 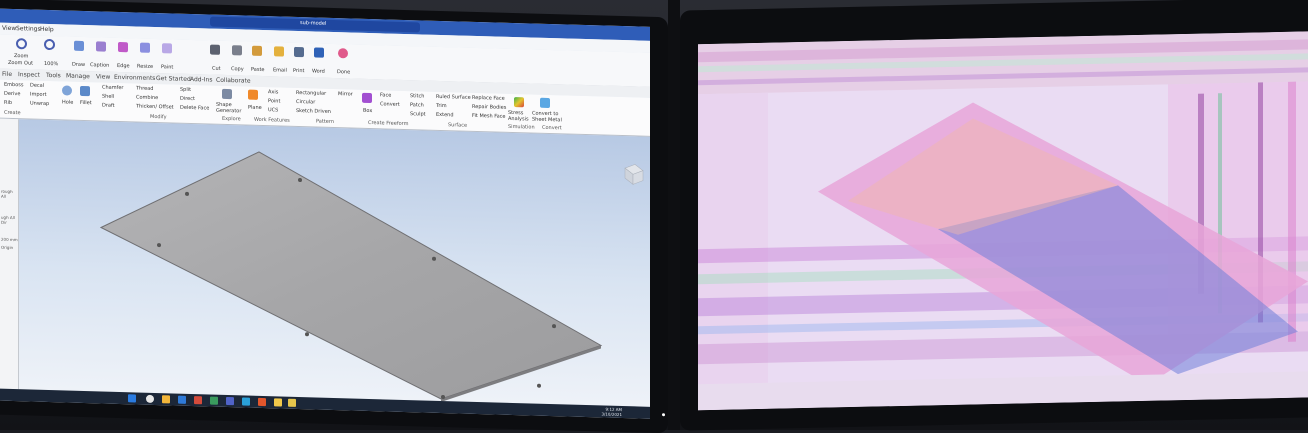 What do you see at coordinates (311, 93) in the screenshot?
I see `btn-rectangular: Rectangular` at bounding box center [311, 93].